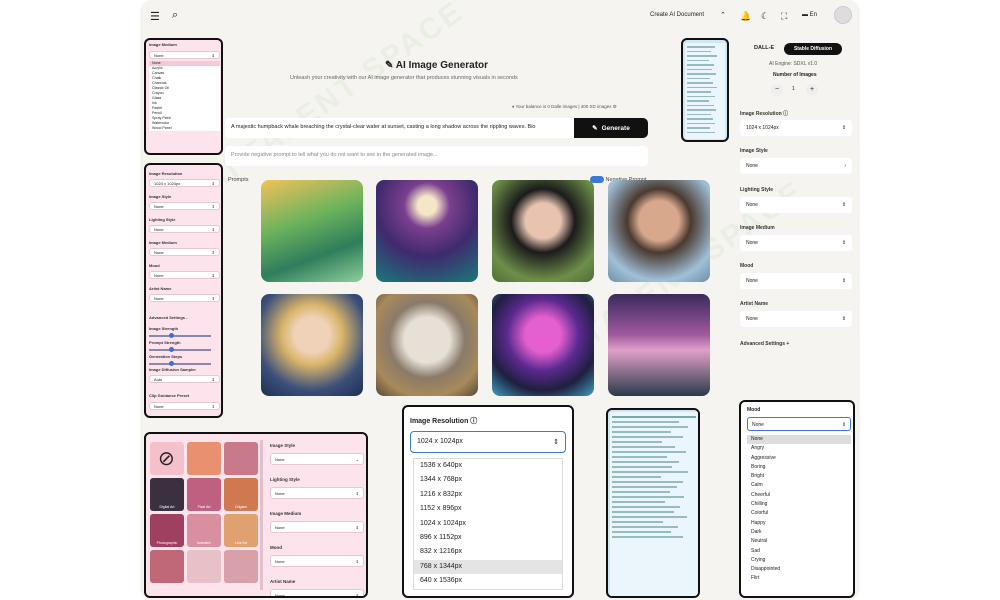 The width and height of the screenshot is (1000, 600). I want to click on resolution-option: 1536 x 640px, so click(488, 466).